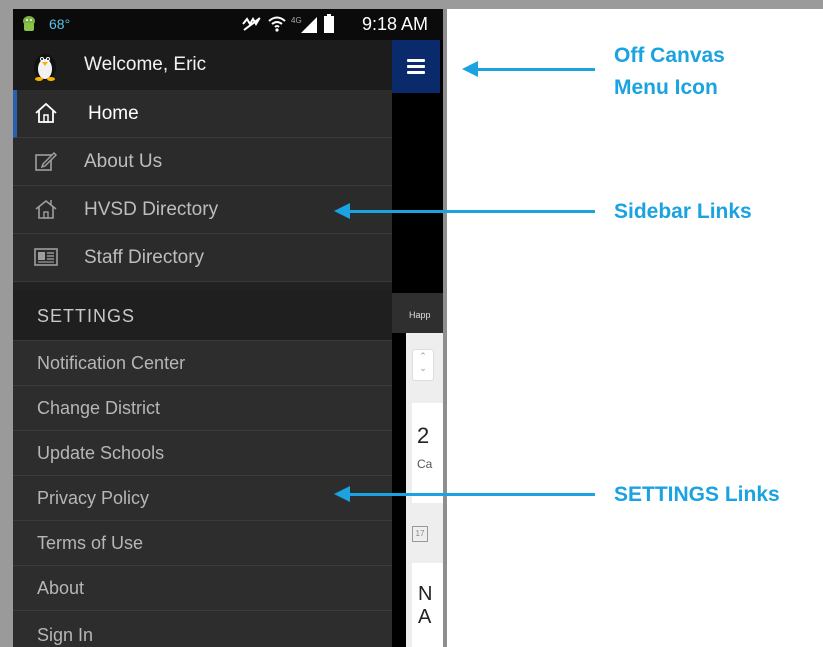  Describe the element at coordinates (60, 24) in the screenshot. I see `temperature-text: 68°` at that location.